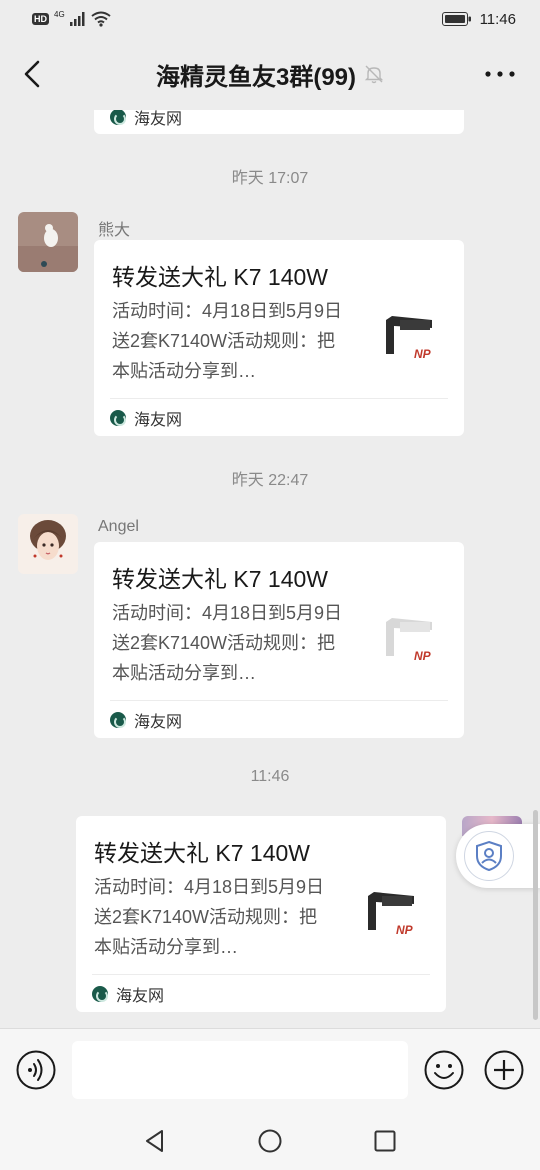  I want to click on shield-user-icon, so click(489, 856).